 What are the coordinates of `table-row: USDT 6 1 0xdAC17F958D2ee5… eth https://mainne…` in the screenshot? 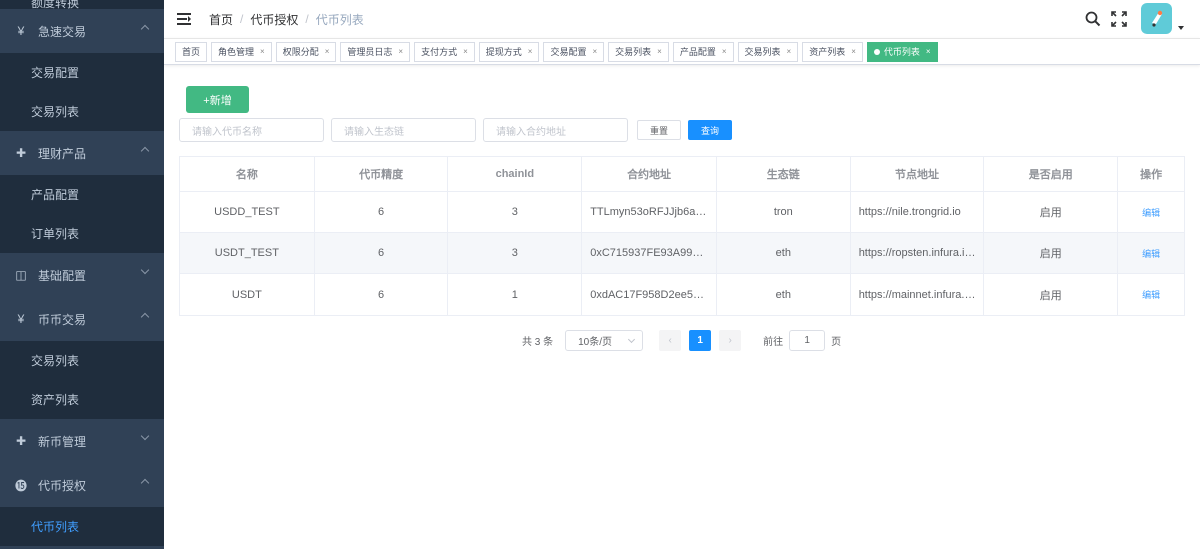 It's located at (682, 294).